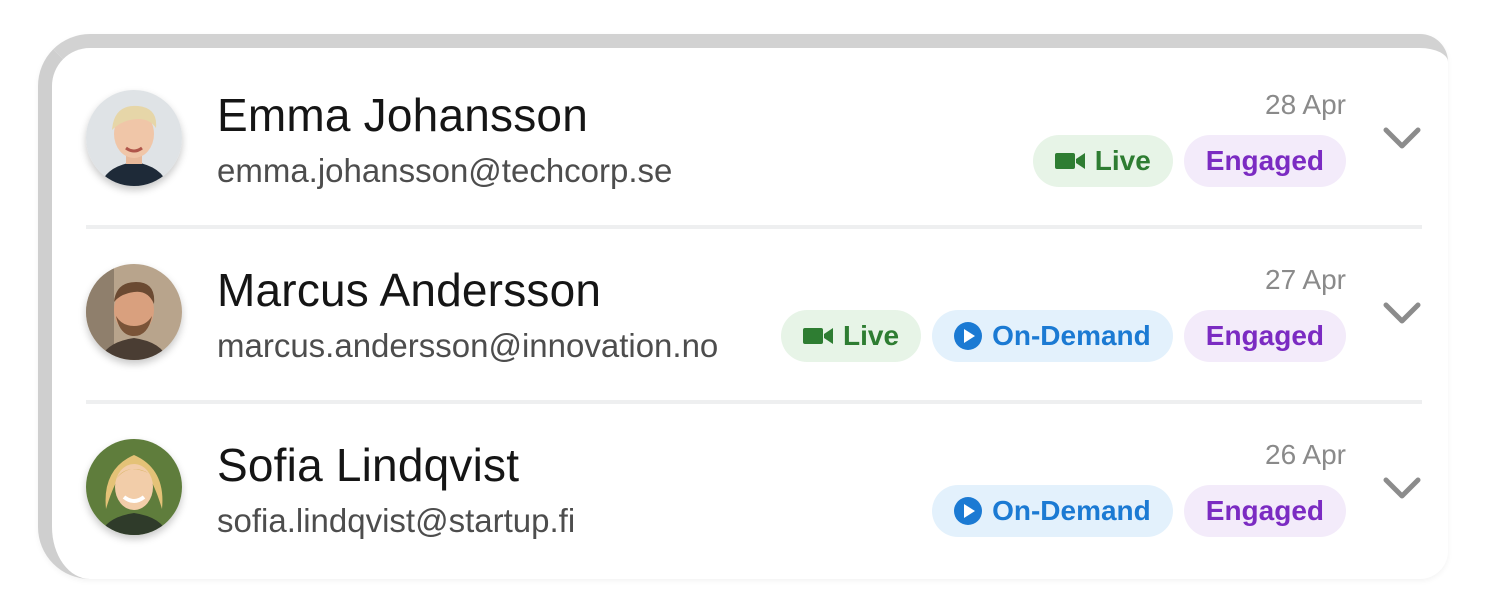  Describe the element at coordinates (1305, 454) in the screenshot. I see `attendee-date: 26 Apr` at that location.